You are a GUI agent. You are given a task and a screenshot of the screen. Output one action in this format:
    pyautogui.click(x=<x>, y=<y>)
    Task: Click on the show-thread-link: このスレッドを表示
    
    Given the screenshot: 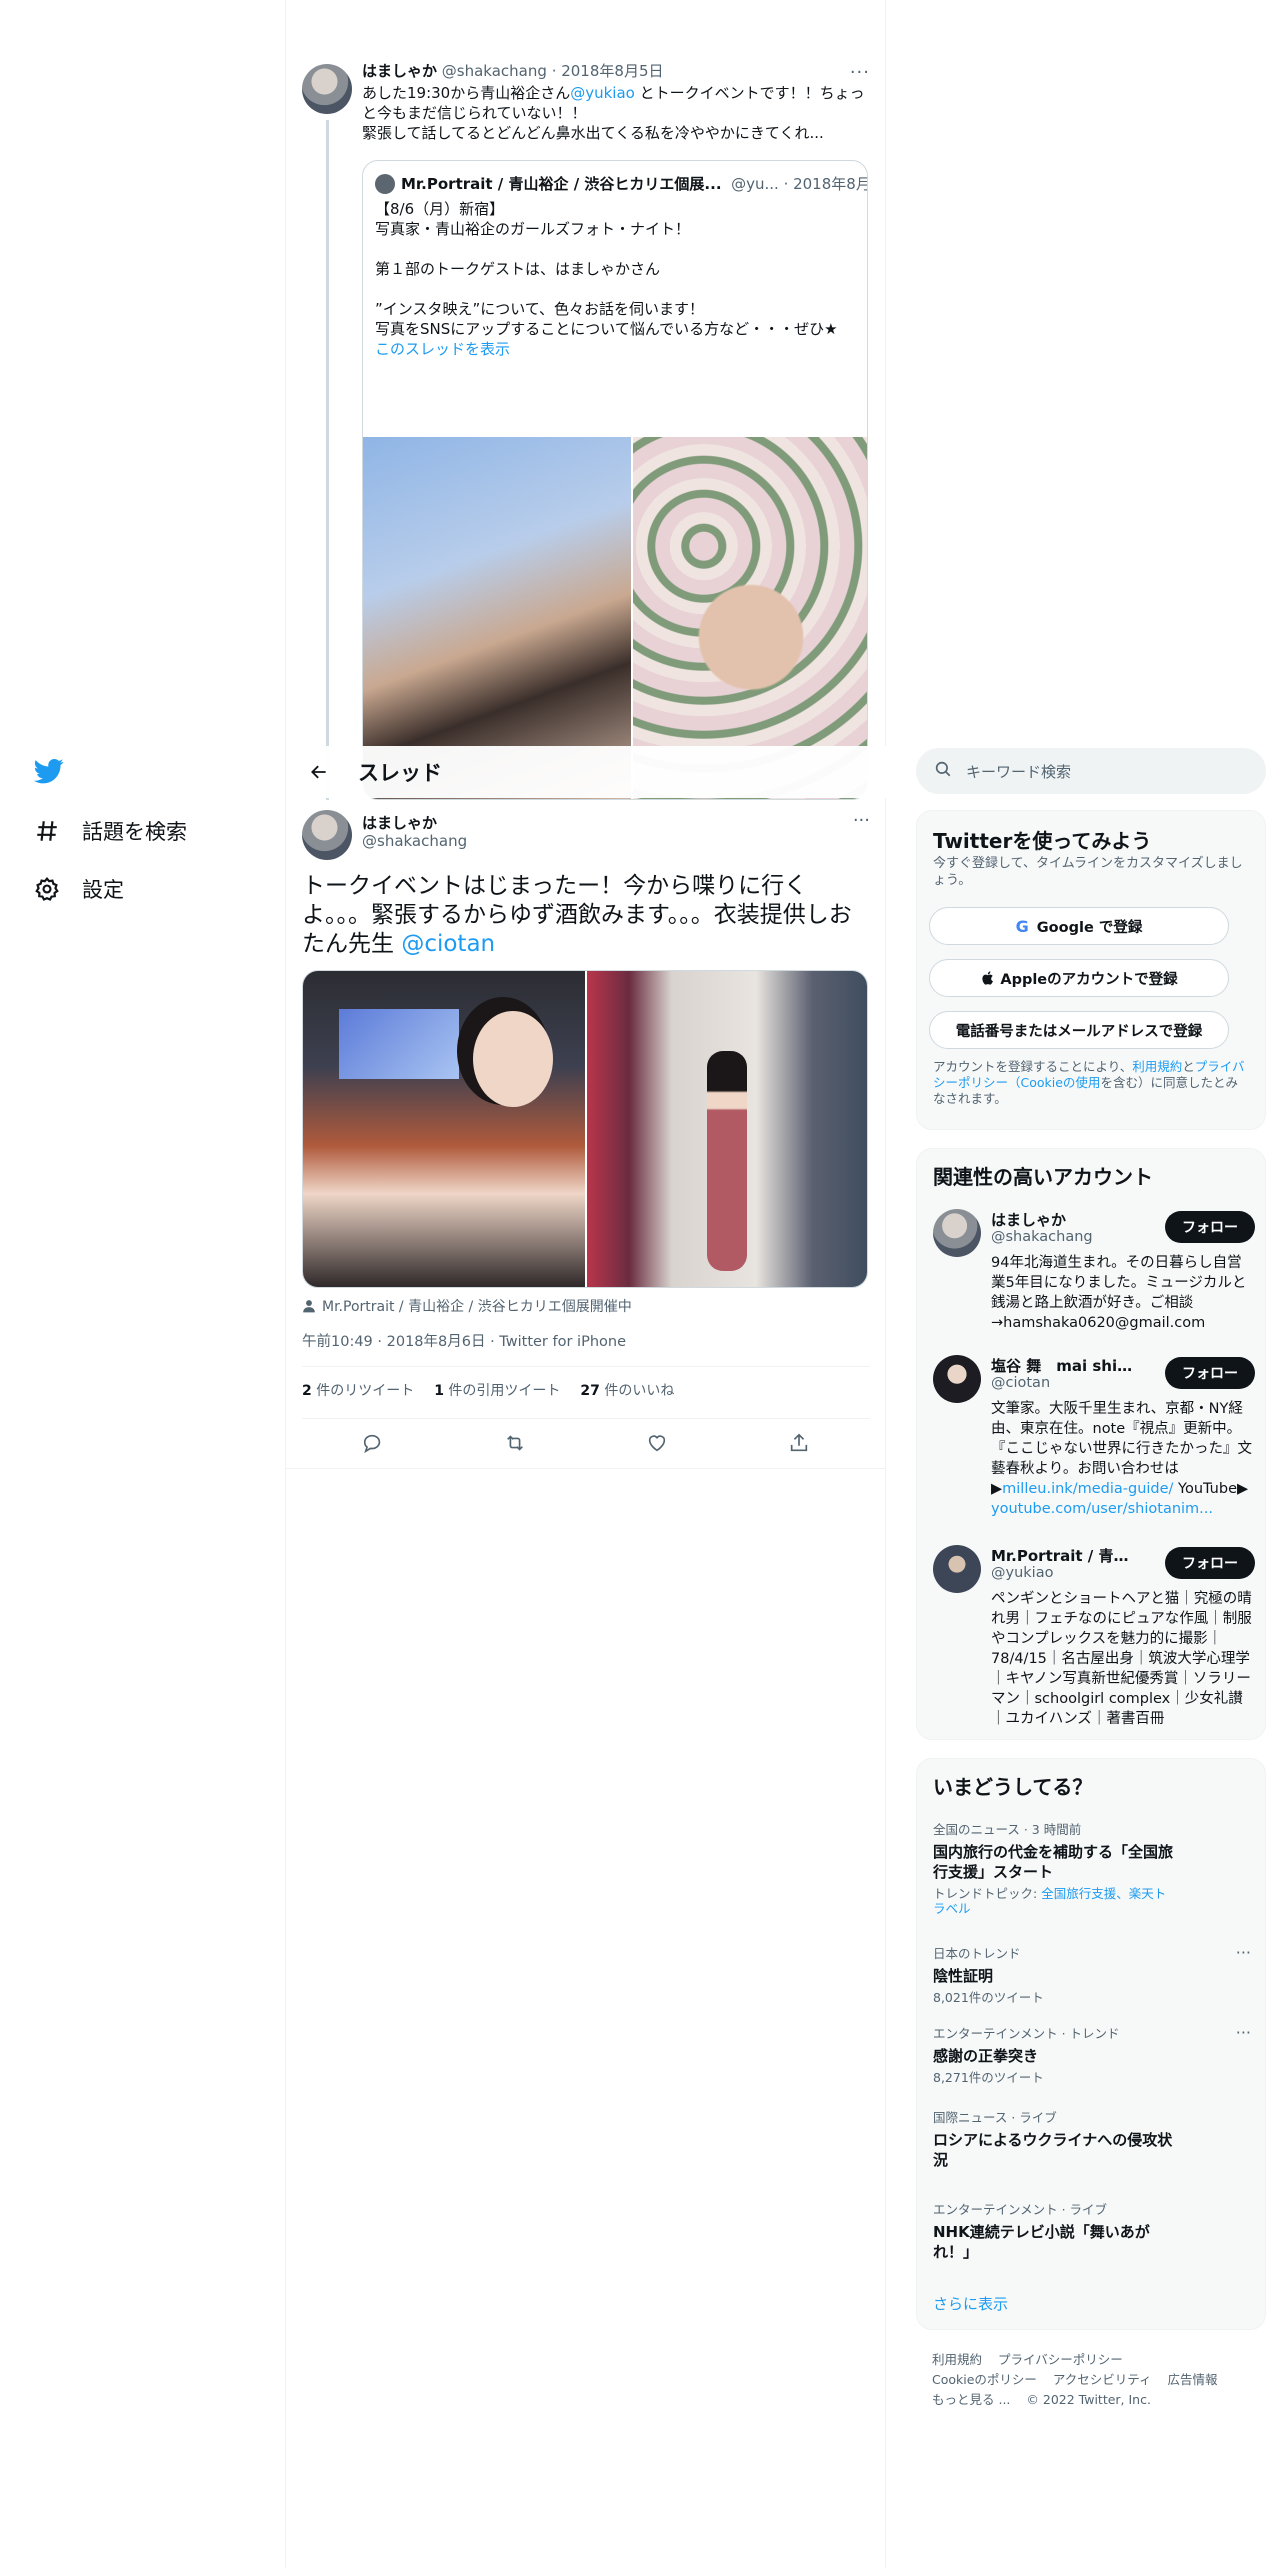 What is the action you would take?
    pyautogui.click(x=615, y=349)
    